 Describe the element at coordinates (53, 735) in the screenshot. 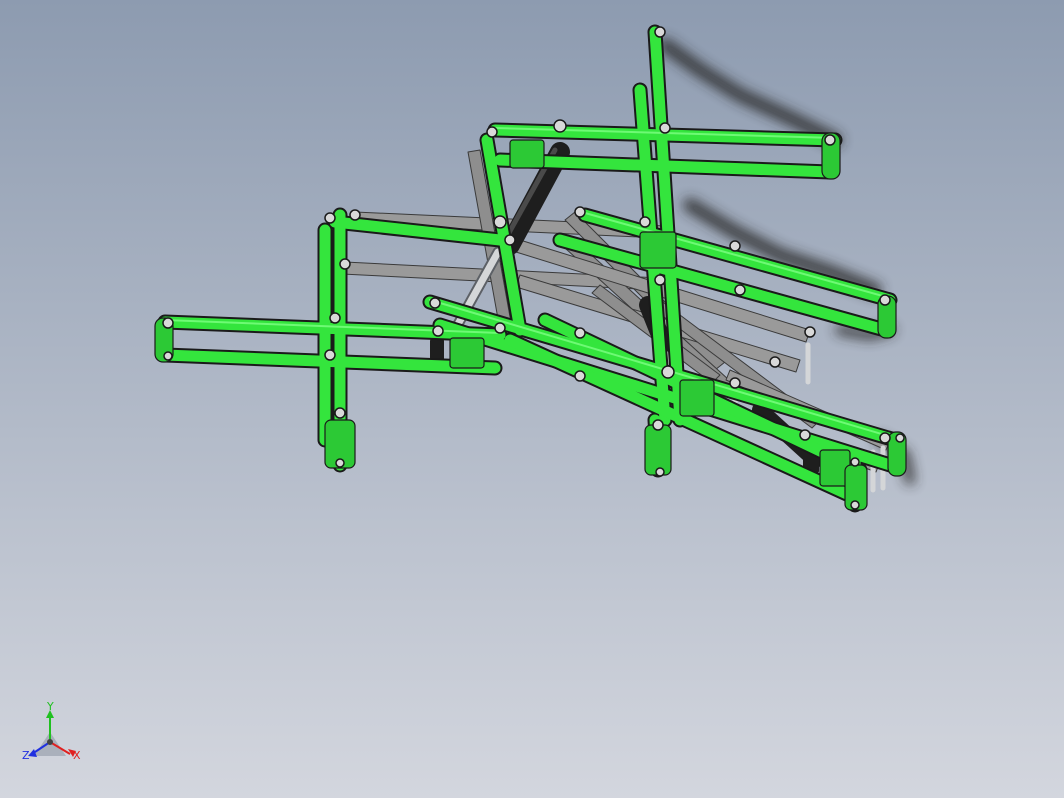

I see `orientation-triad: Y X Z` at that location.